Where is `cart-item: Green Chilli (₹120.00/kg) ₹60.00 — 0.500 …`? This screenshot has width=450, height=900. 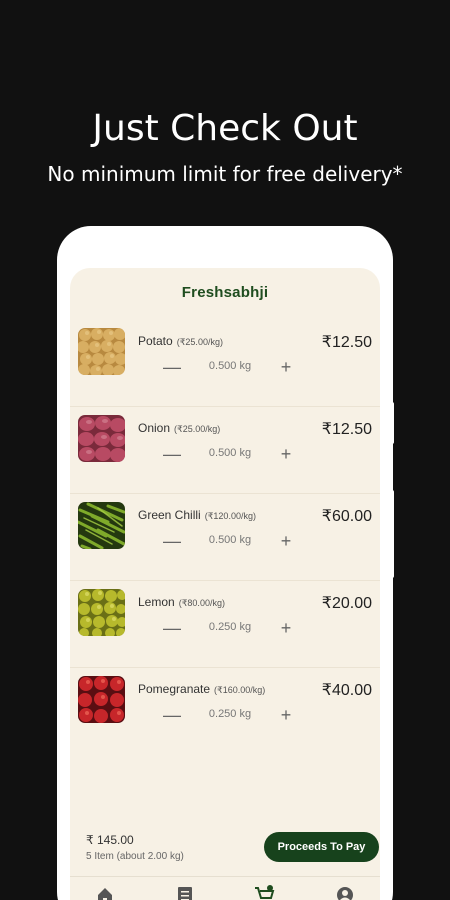
cart-item: Green Chilli (₹120.00/kg) ₹60.00 — 0.500 … is located at coordinates (225, 537).